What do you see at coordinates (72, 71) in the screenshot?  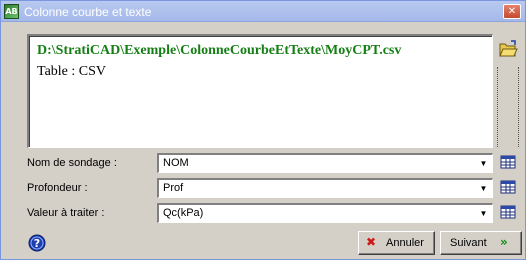 I see `table-type-text: Table : CSV` at bounding box center [72, 71].